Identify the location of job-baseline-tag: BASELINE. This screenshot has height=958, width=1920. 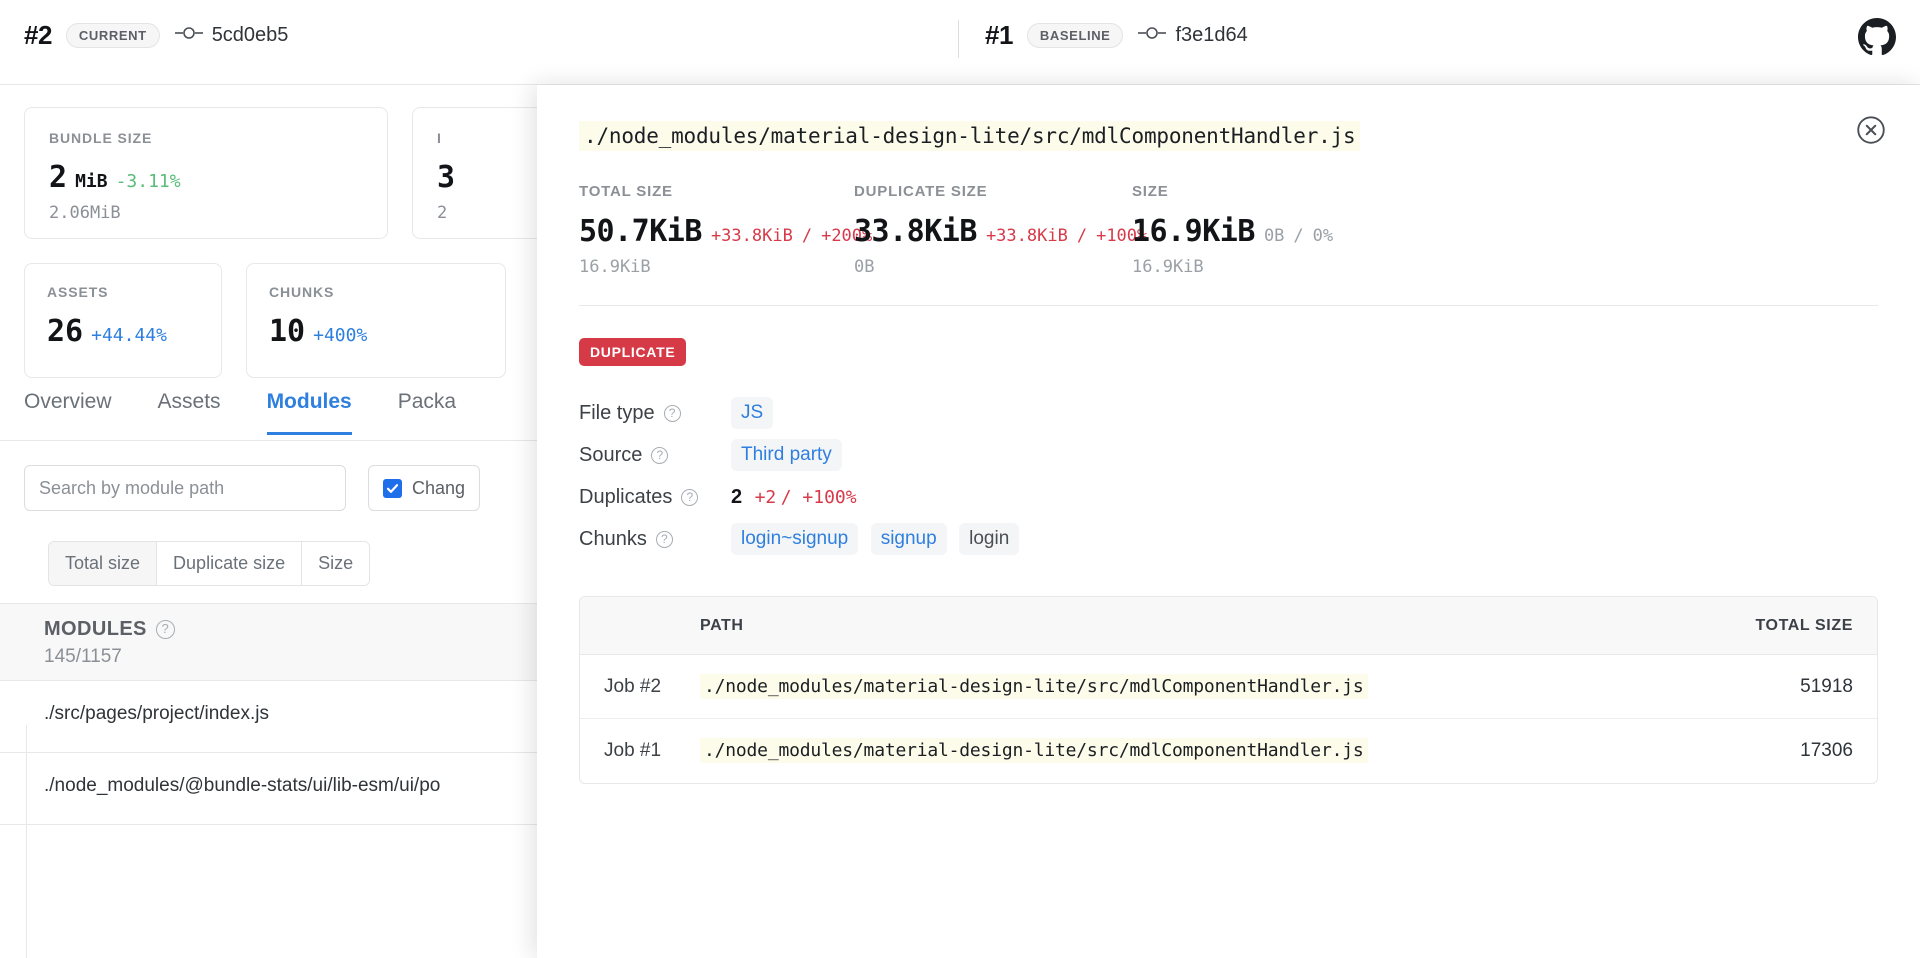
(1075, 35).